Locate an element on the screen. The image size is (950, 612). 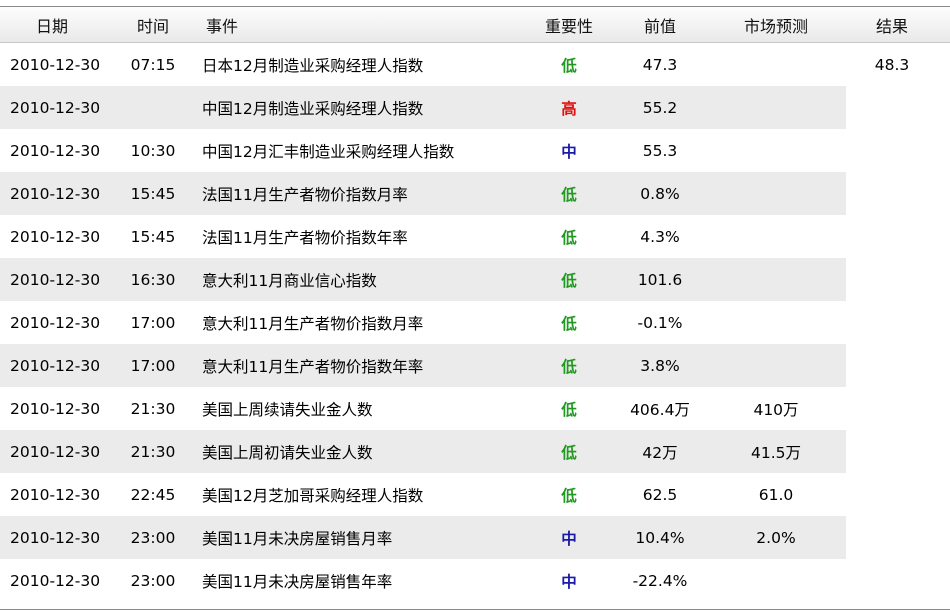
table-row: 2010-12-30 17:00 意大利11月生产者物价指数月率 低 -0.1% is located at coordinates (475, 322).